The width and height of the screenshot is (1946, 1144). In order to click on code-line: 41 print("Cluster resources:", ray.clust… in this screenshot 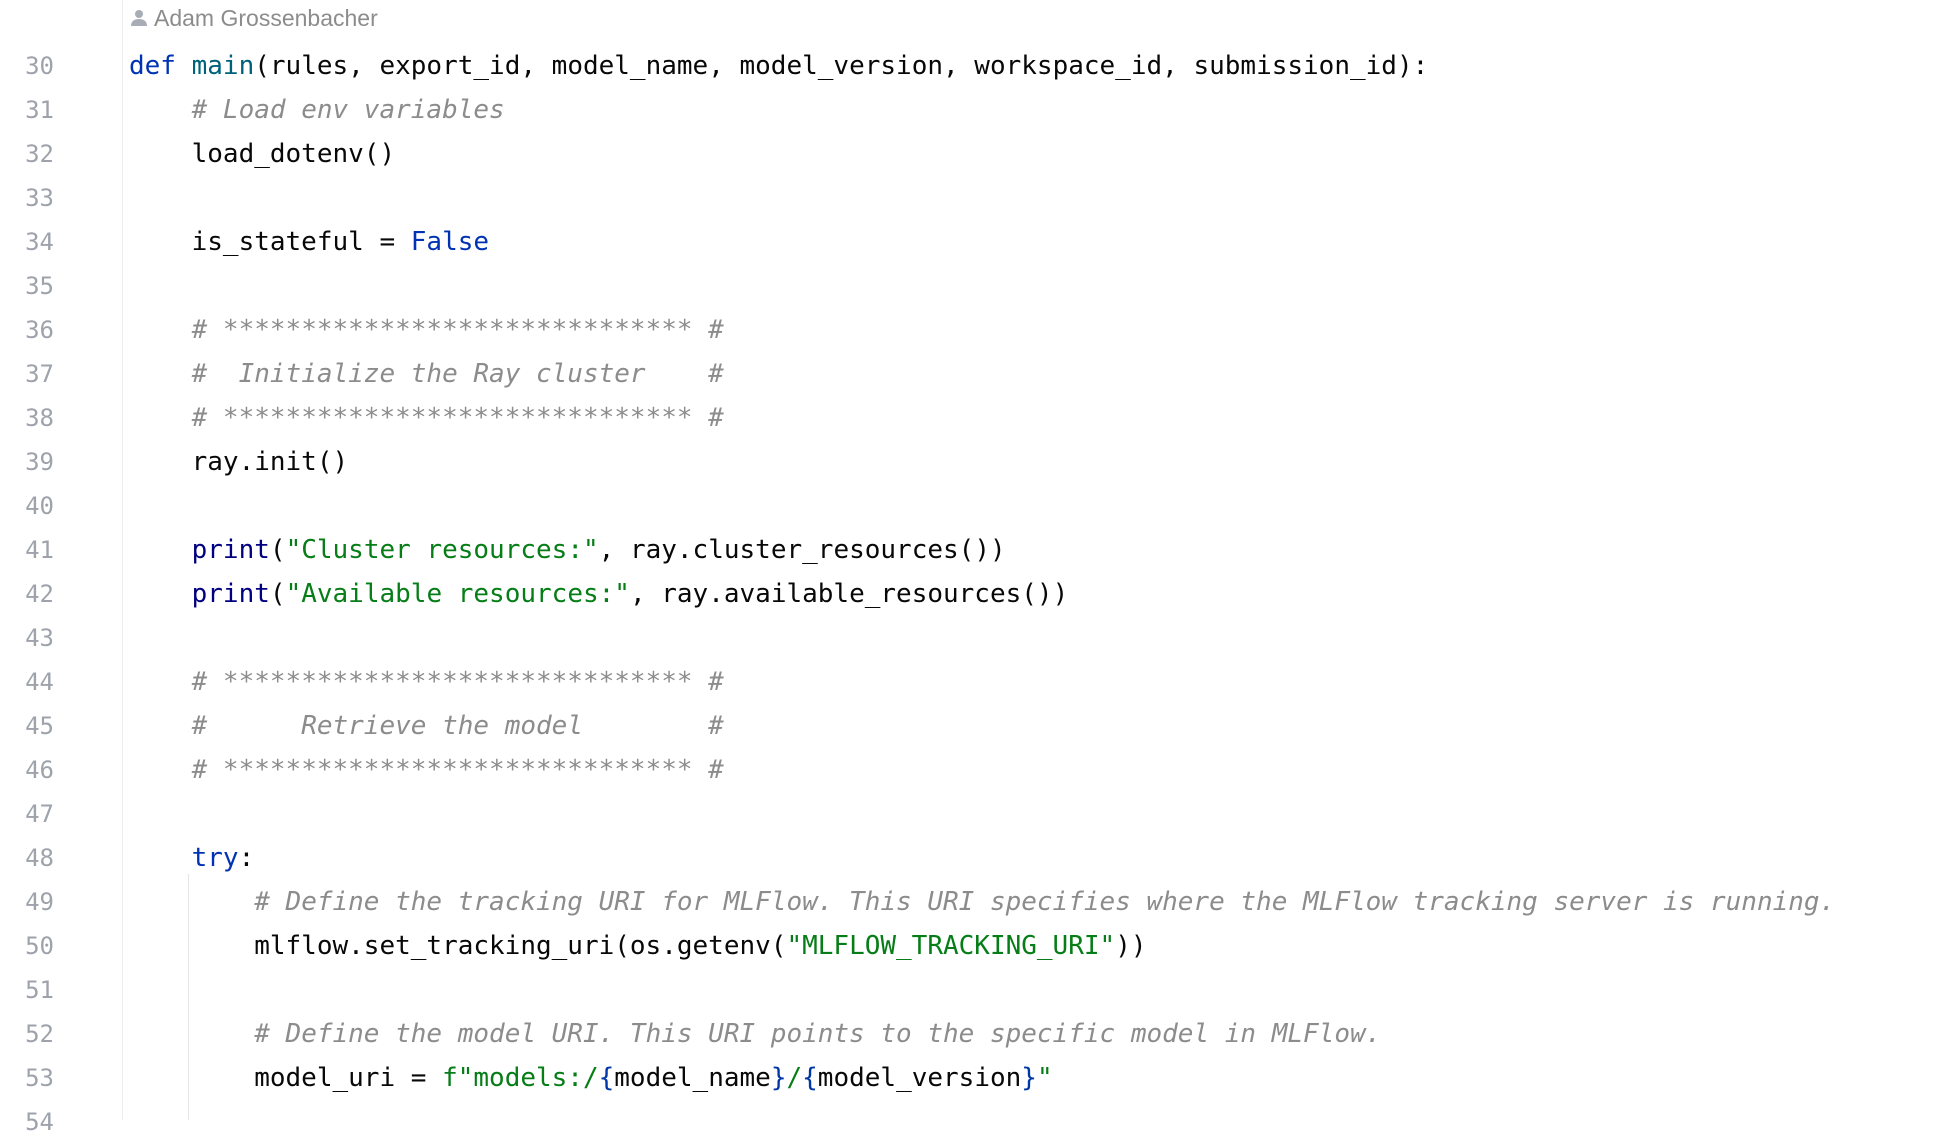, I will do `click(973, 550)`.